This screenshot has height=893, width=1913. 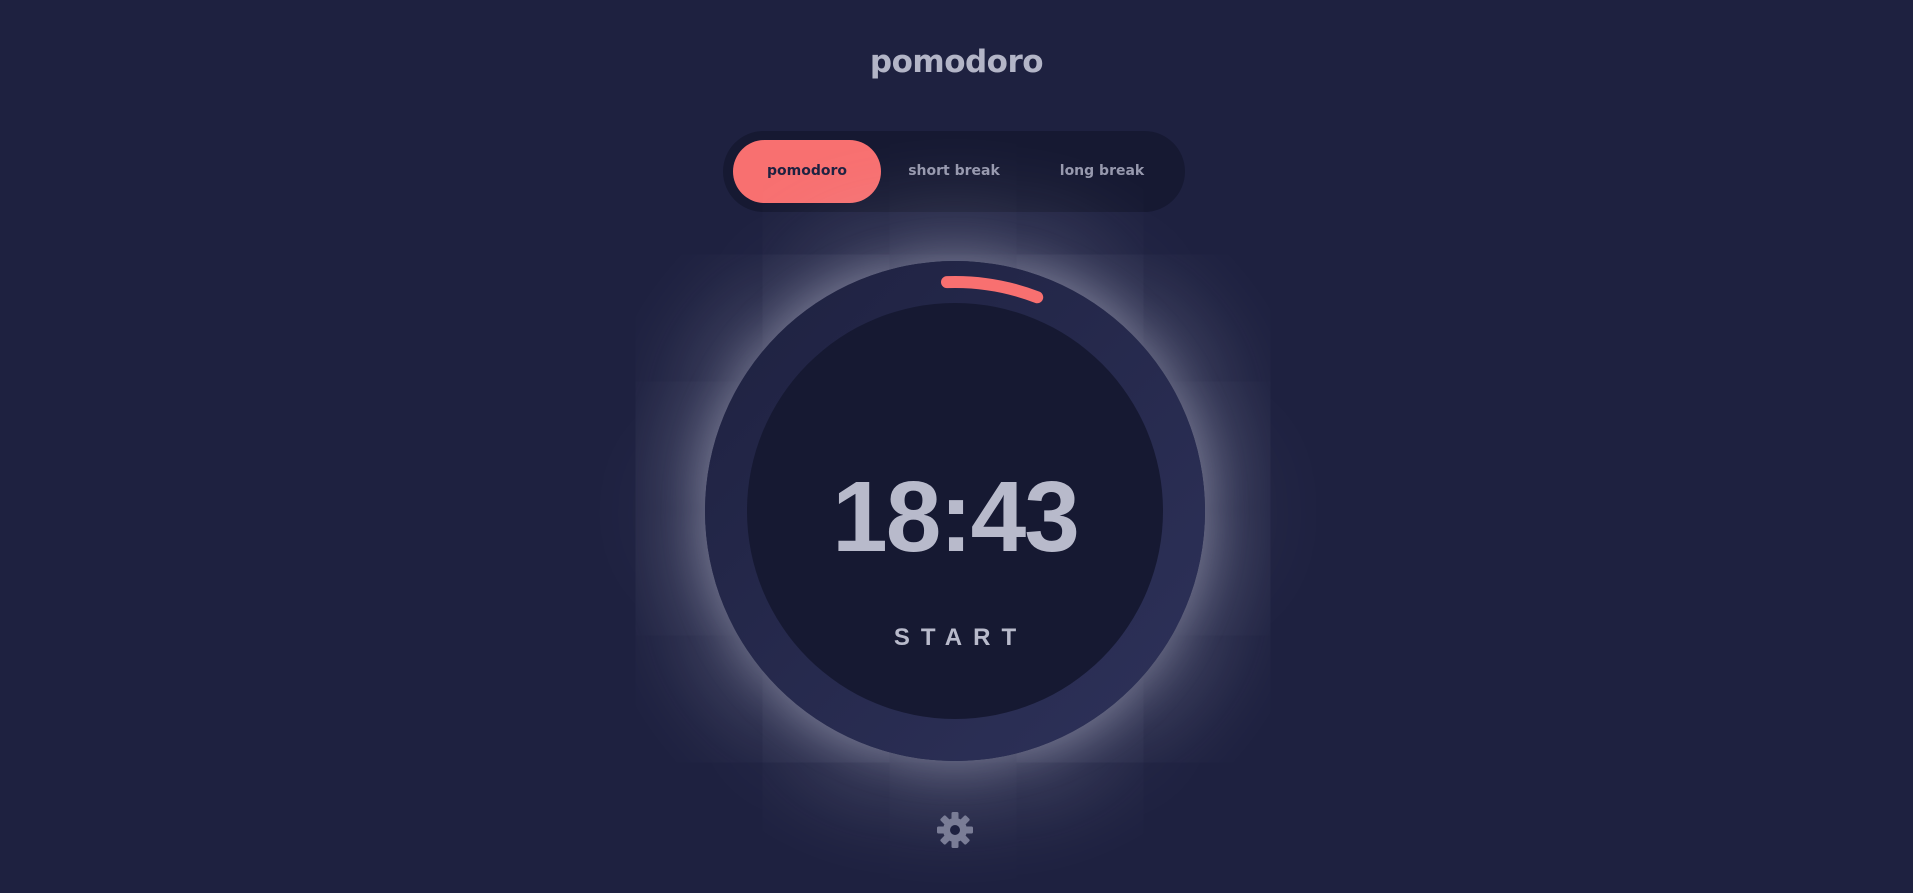 I want to click on gear-icon, so click(x=955, y=830).